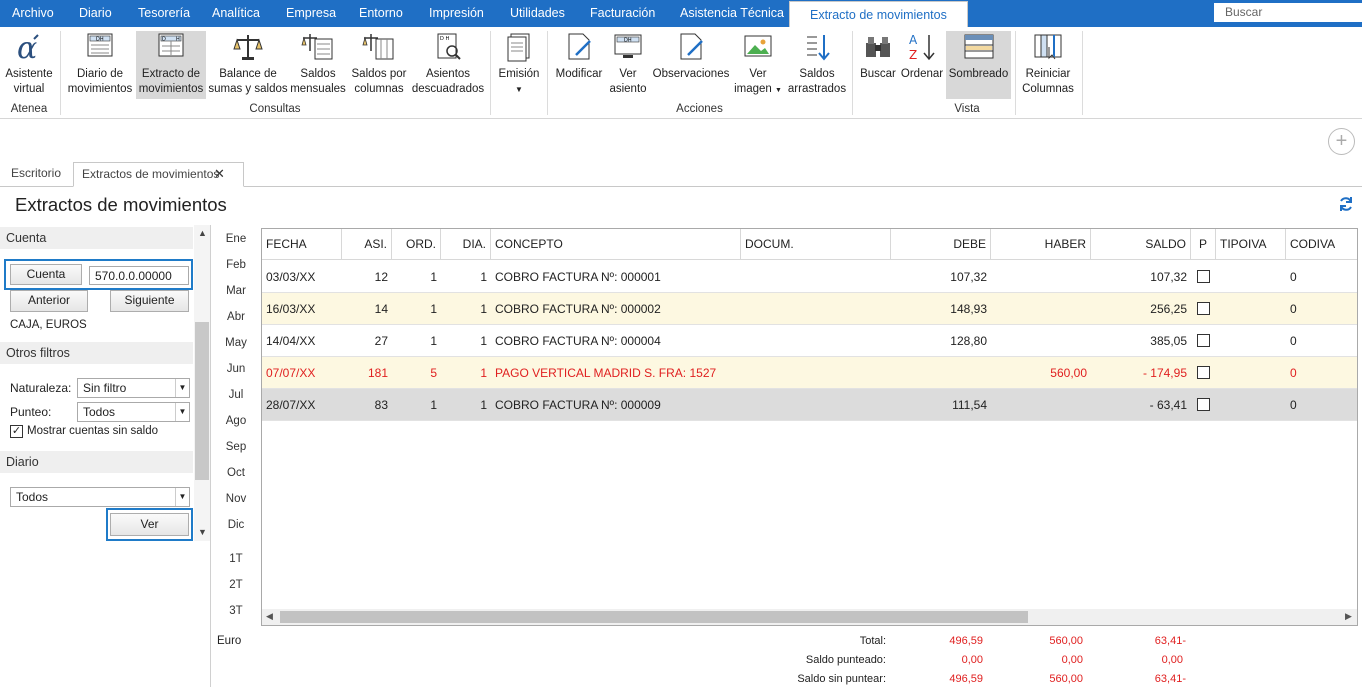 Image resolution: width=1362 pixels, height=687 pixels. Describe the element at coordinates (164, 13) in the screenshot. I see `menu-tesoreria: Tesorería` at that location.